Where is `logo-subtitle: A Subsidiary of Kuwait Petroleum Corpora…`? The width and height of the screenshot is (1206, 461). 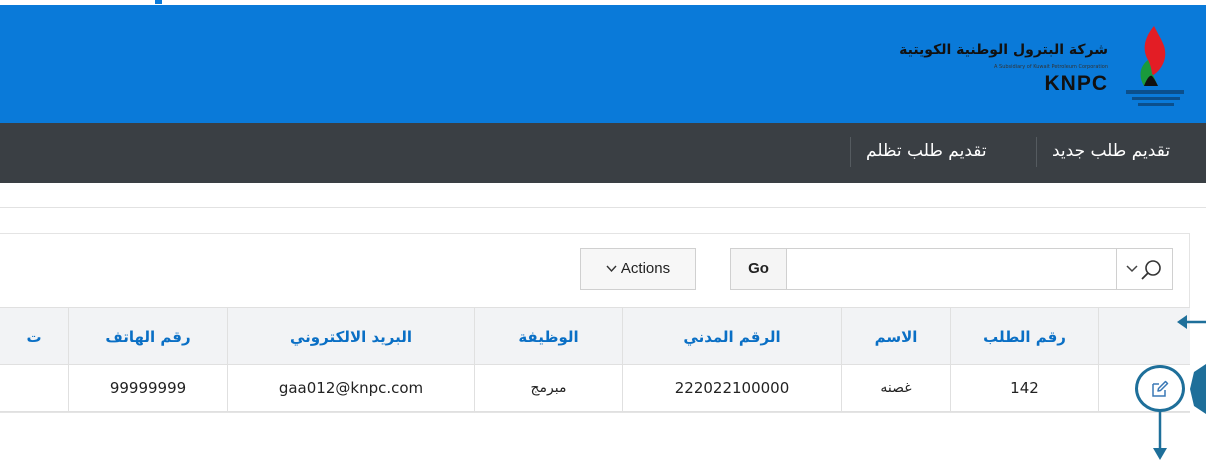
logo-subtitle: A Subsidiary of Kuwait Petroleum Corpora… is located at coordinates (1051, 67).